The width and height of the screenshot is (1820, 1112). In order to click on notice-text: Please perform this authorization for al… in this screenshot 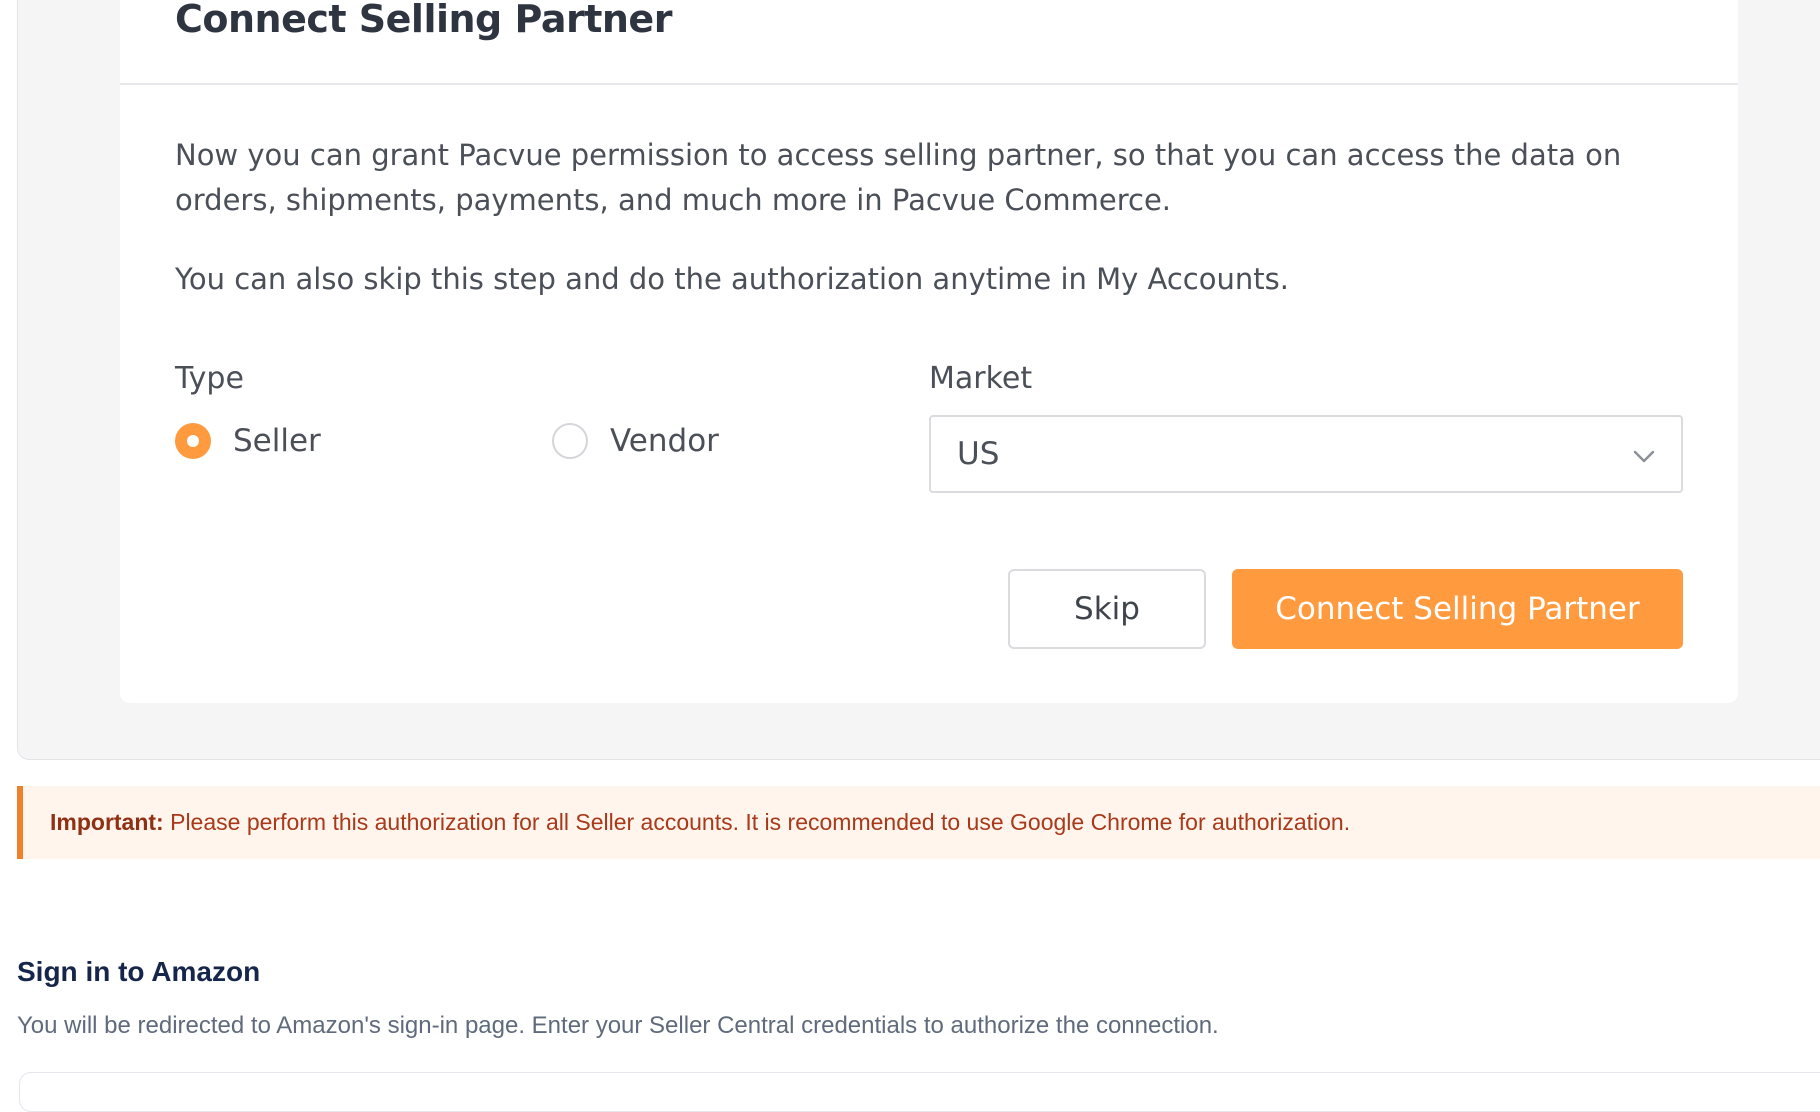, I will do `click(757, 822)`.